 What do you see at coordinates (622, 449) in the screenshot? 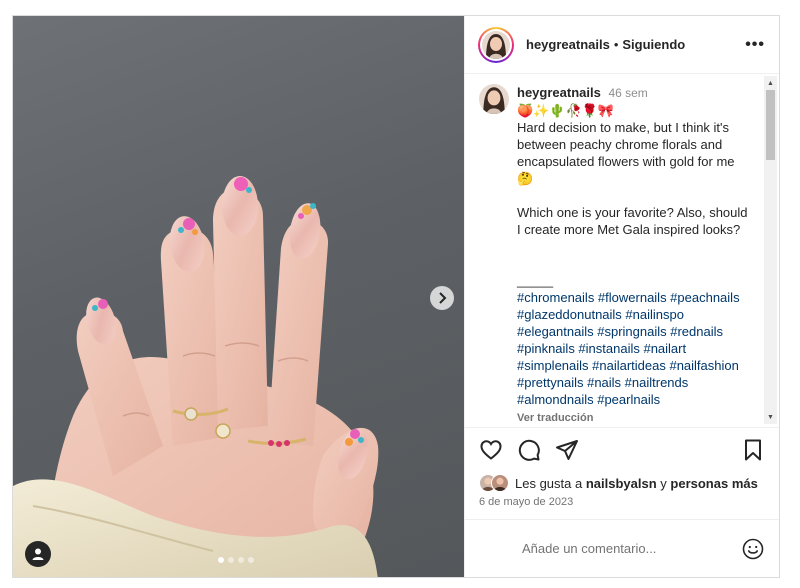
I see `action-bar` at bounding box center [622, 449].